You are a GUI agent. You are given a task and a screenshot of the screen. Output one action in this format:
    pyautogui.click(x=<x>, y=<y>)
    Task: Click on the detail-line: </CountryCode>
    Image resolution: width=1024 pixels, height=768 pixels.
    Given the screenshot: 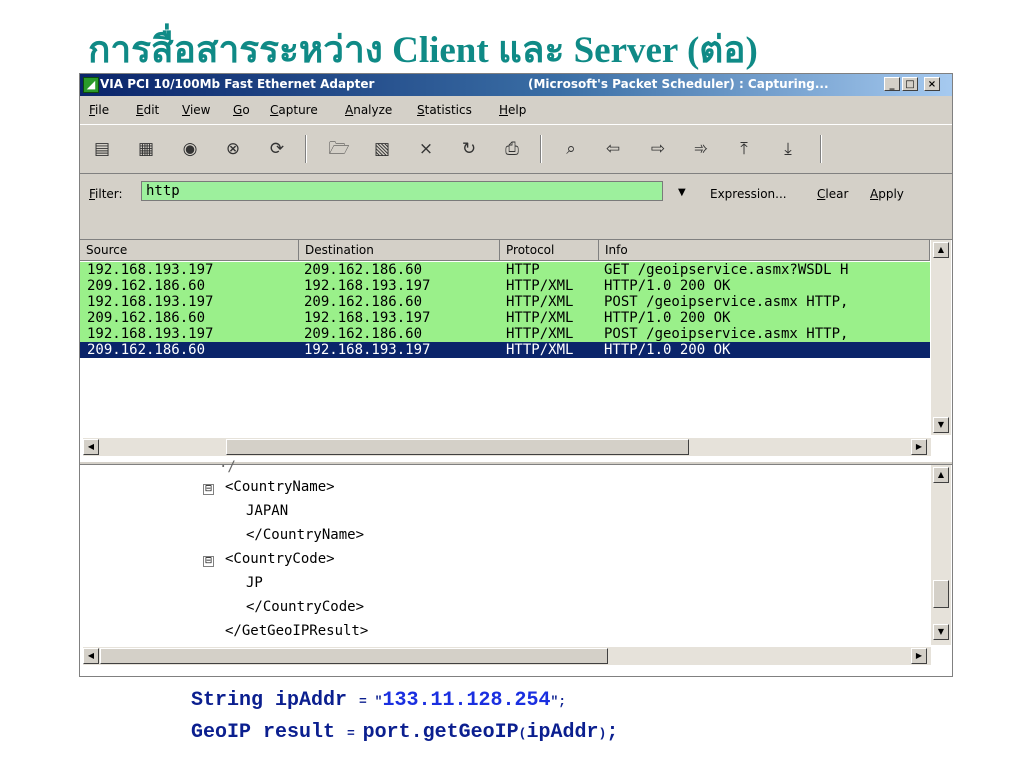 What is the action you would take?
    pyautogui.click(x=305, y=607)
    